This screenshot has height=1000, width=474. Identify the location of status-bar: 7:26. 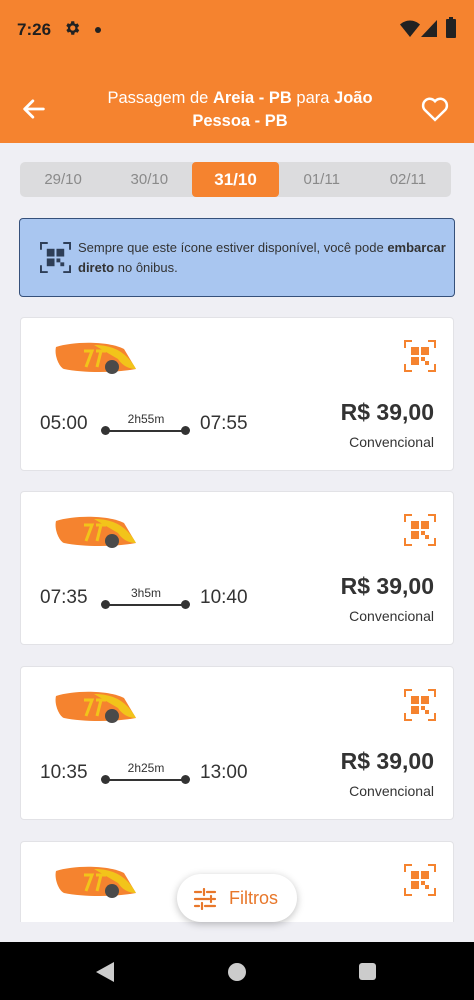
(237, 30).